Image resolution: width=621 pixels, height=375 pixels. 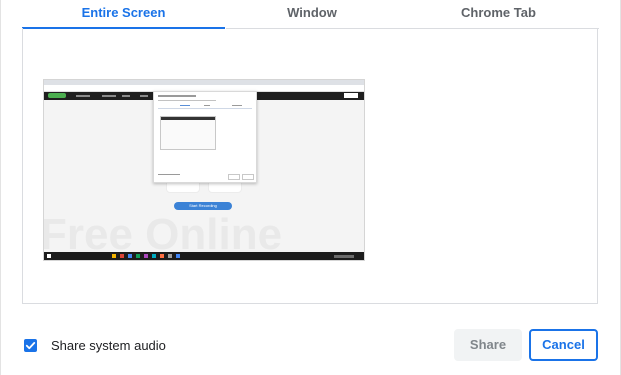 I want to click on tabs-divider, so click(x=412, y=28).